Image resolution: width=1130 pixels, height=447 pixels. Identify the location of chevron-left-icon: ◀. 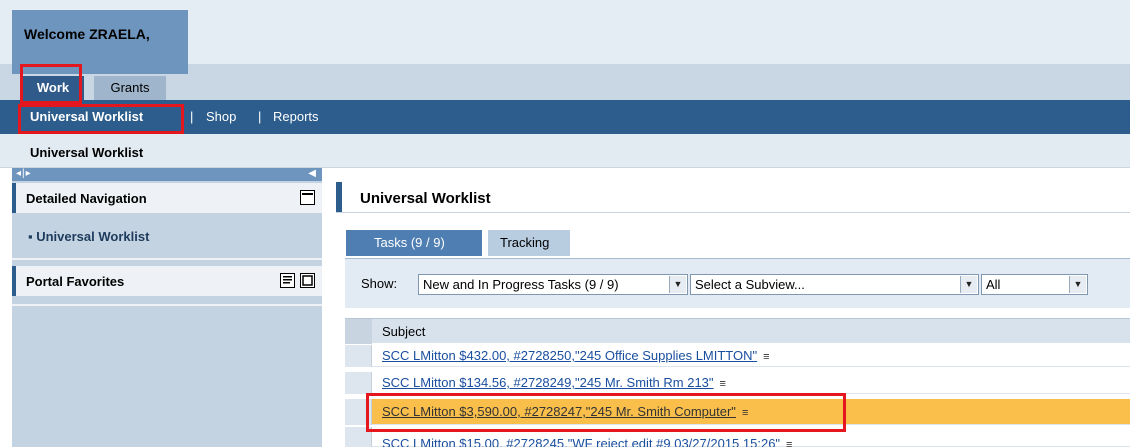
(312, 173).